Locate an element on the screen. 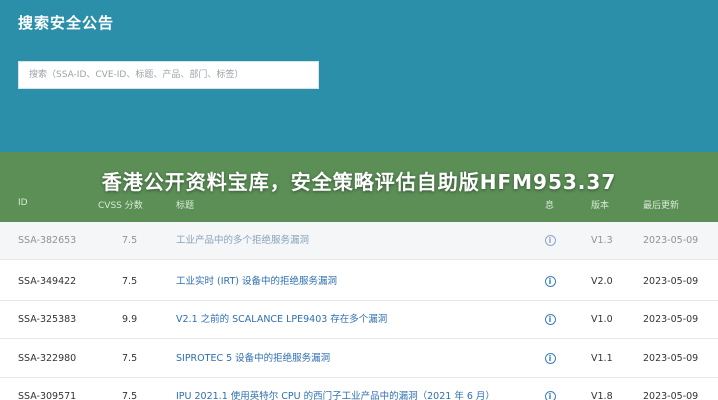 The image size is (718, 400). row-id: SSA-349422 is located at coordinates (47, 281).